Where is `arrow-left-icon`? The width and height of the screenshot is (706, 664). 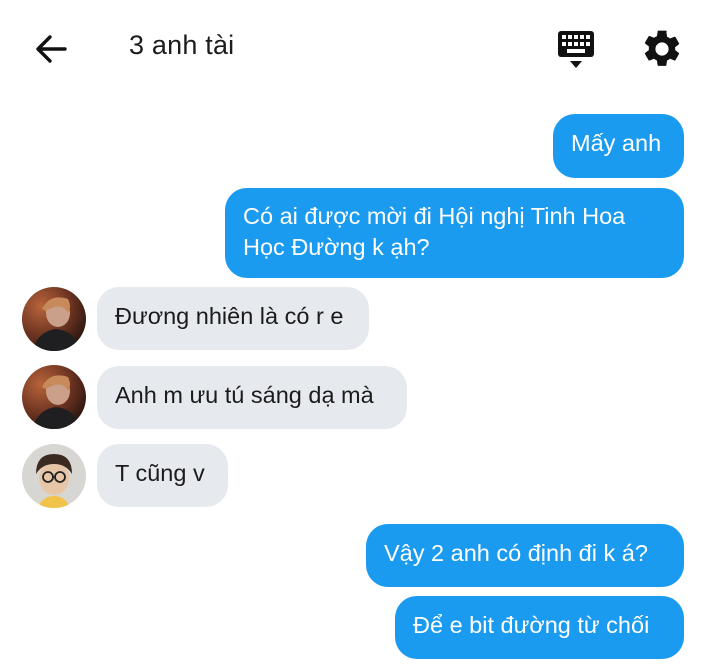 arrow-left-icon is located at coordinates (51, 49).